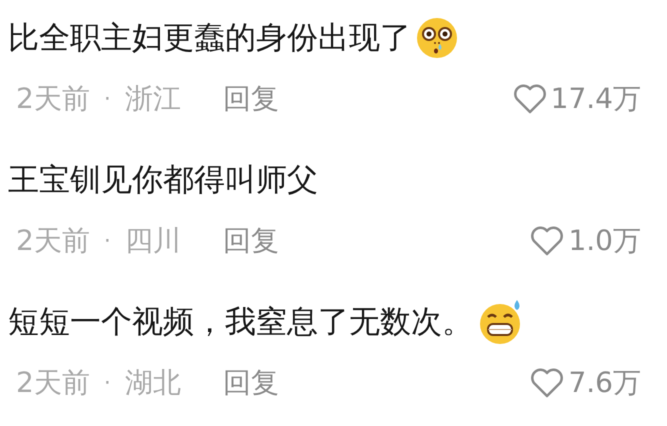 This screenshot has height=426, width=667. What do you see at coordinates (163, 180) in the screenshot?
I see `comment-text: 王宝钏见你都得叫师父` at bounding box center [163, 180].